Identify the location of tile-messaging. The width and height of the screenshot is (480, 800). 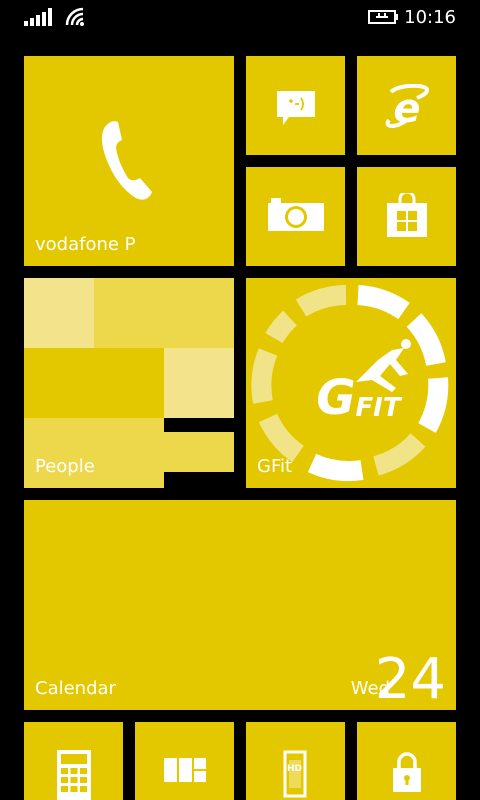
(295, 105).